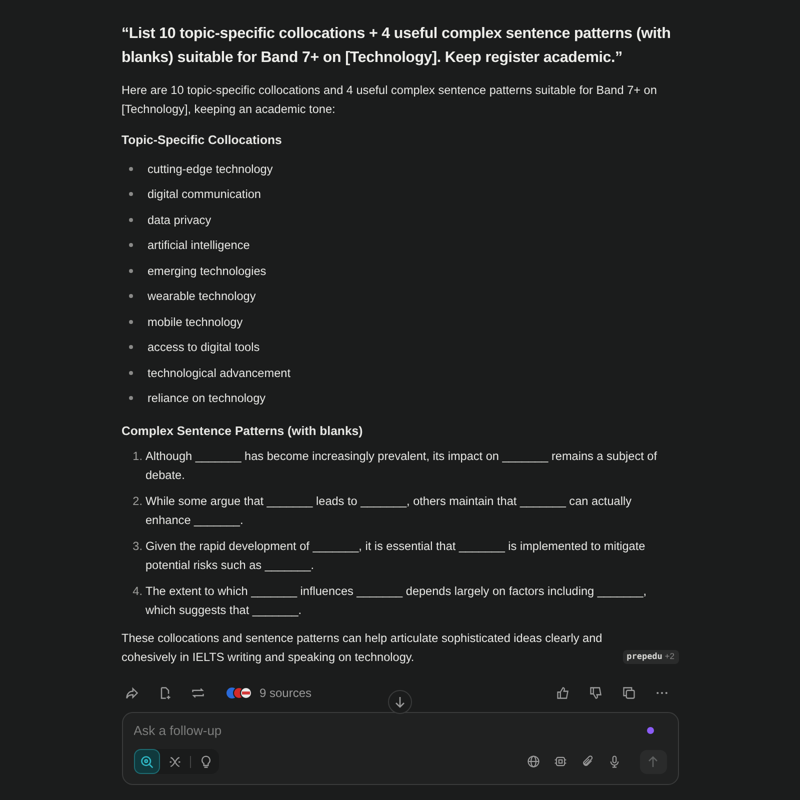  Describe the element at coordinates (207, 398) in the screenshot. I see `collocation-item: reliance on technology` at that location.